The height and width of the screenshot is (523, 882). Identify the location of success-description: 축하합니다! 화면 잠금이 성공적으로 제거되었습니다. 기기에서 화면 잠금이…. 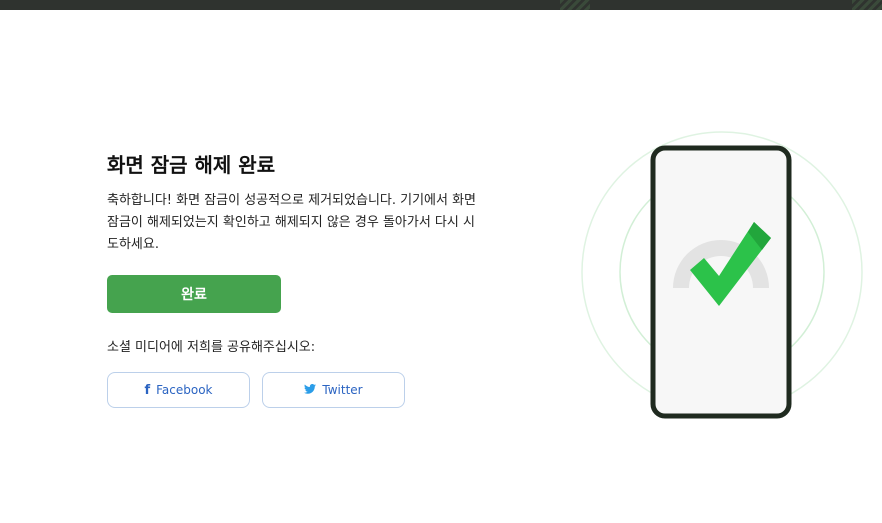
(292, 222).